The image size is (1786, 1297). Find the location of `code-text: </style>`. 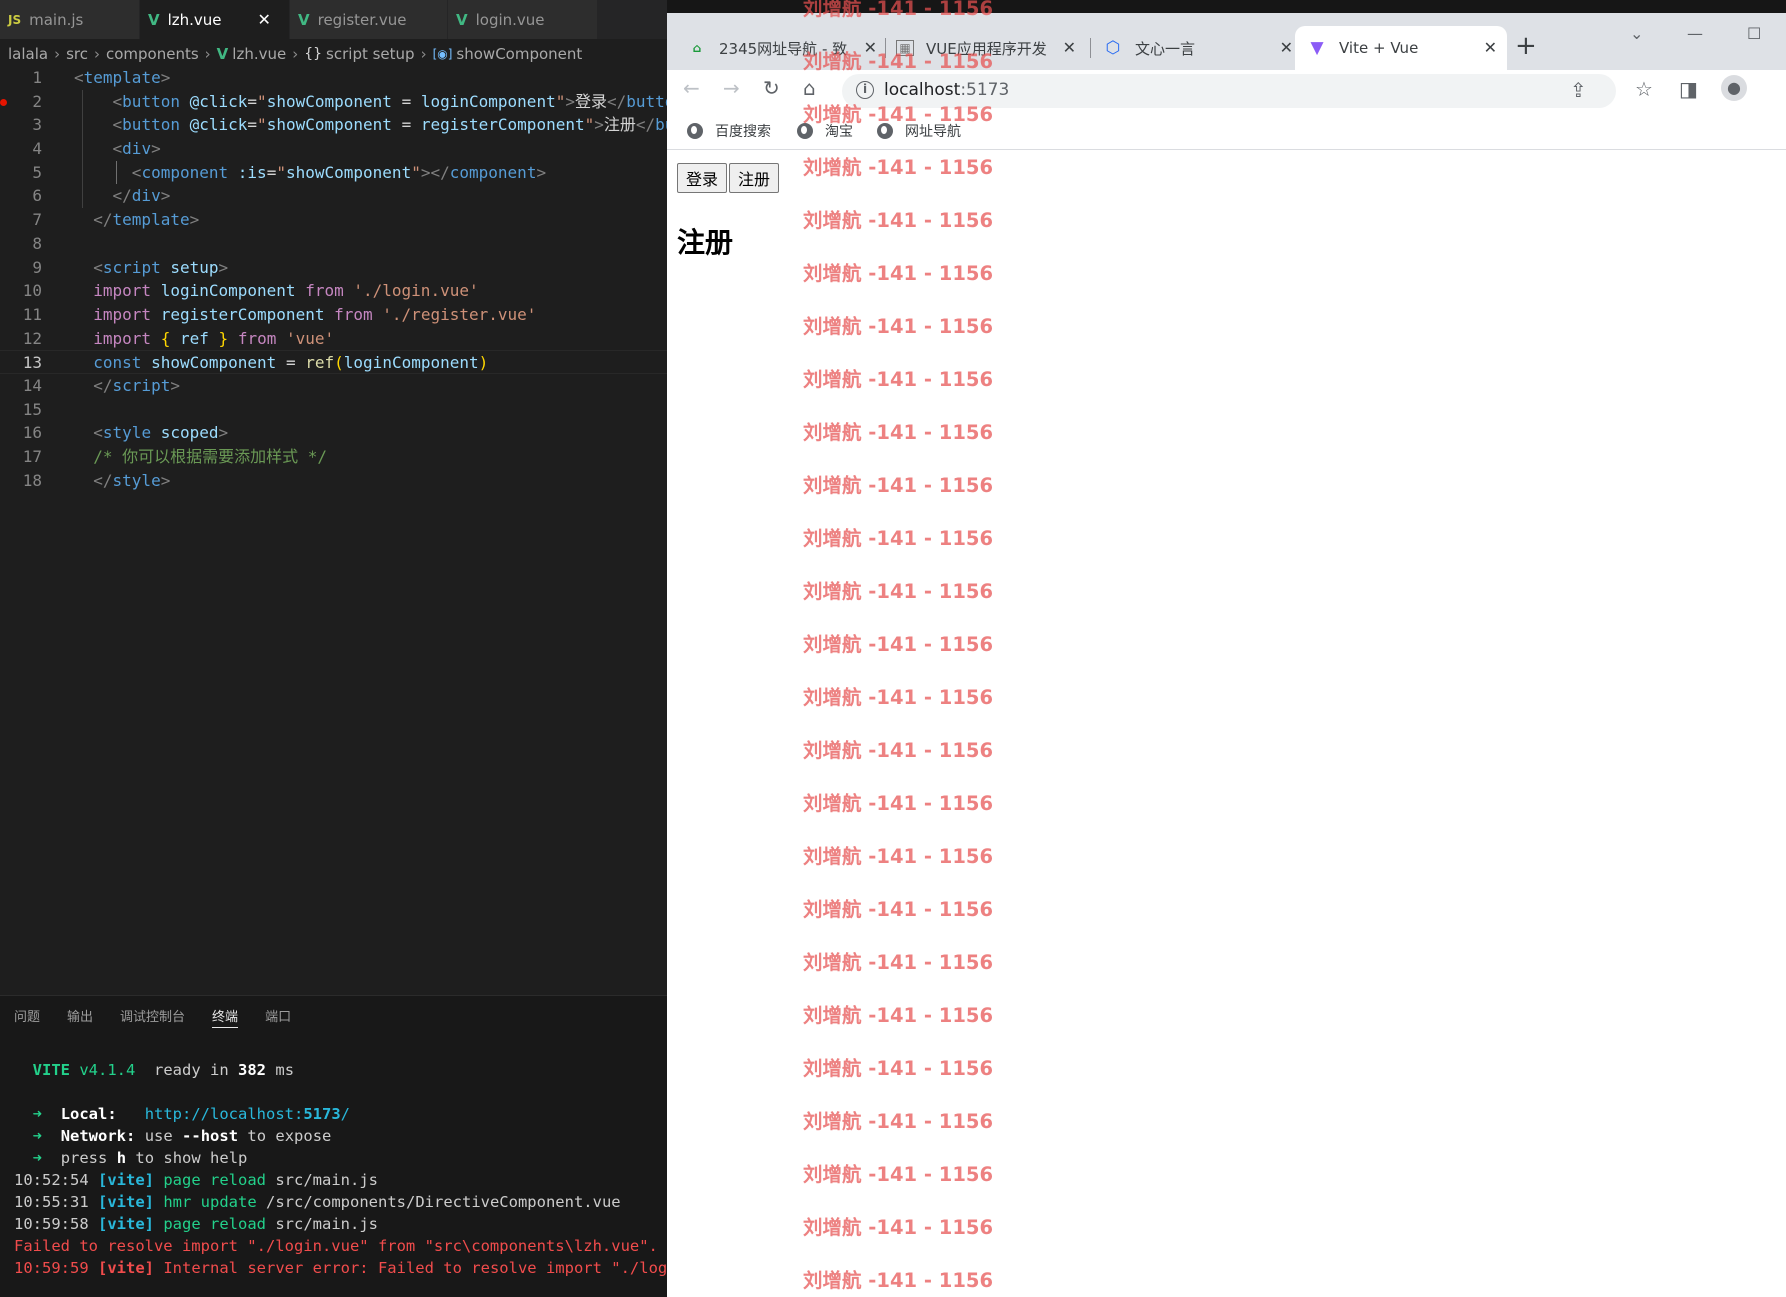

code-text: </style> is located at coordinates (132, 480).